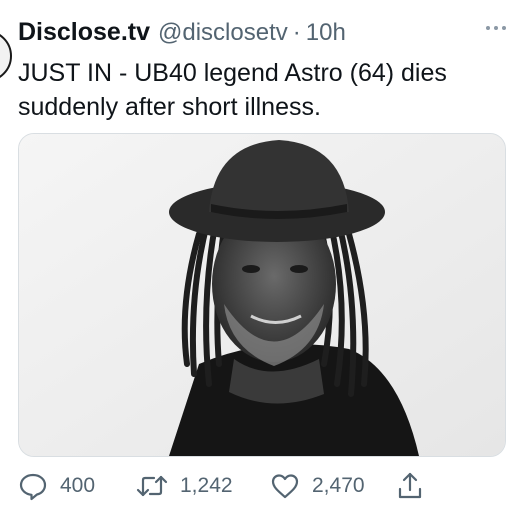 This screenshot has height=520, width=520. What do you see at coordinates (285, 486) in the screenshot?
I see `heart-icon` at bounding box center [285, 486].